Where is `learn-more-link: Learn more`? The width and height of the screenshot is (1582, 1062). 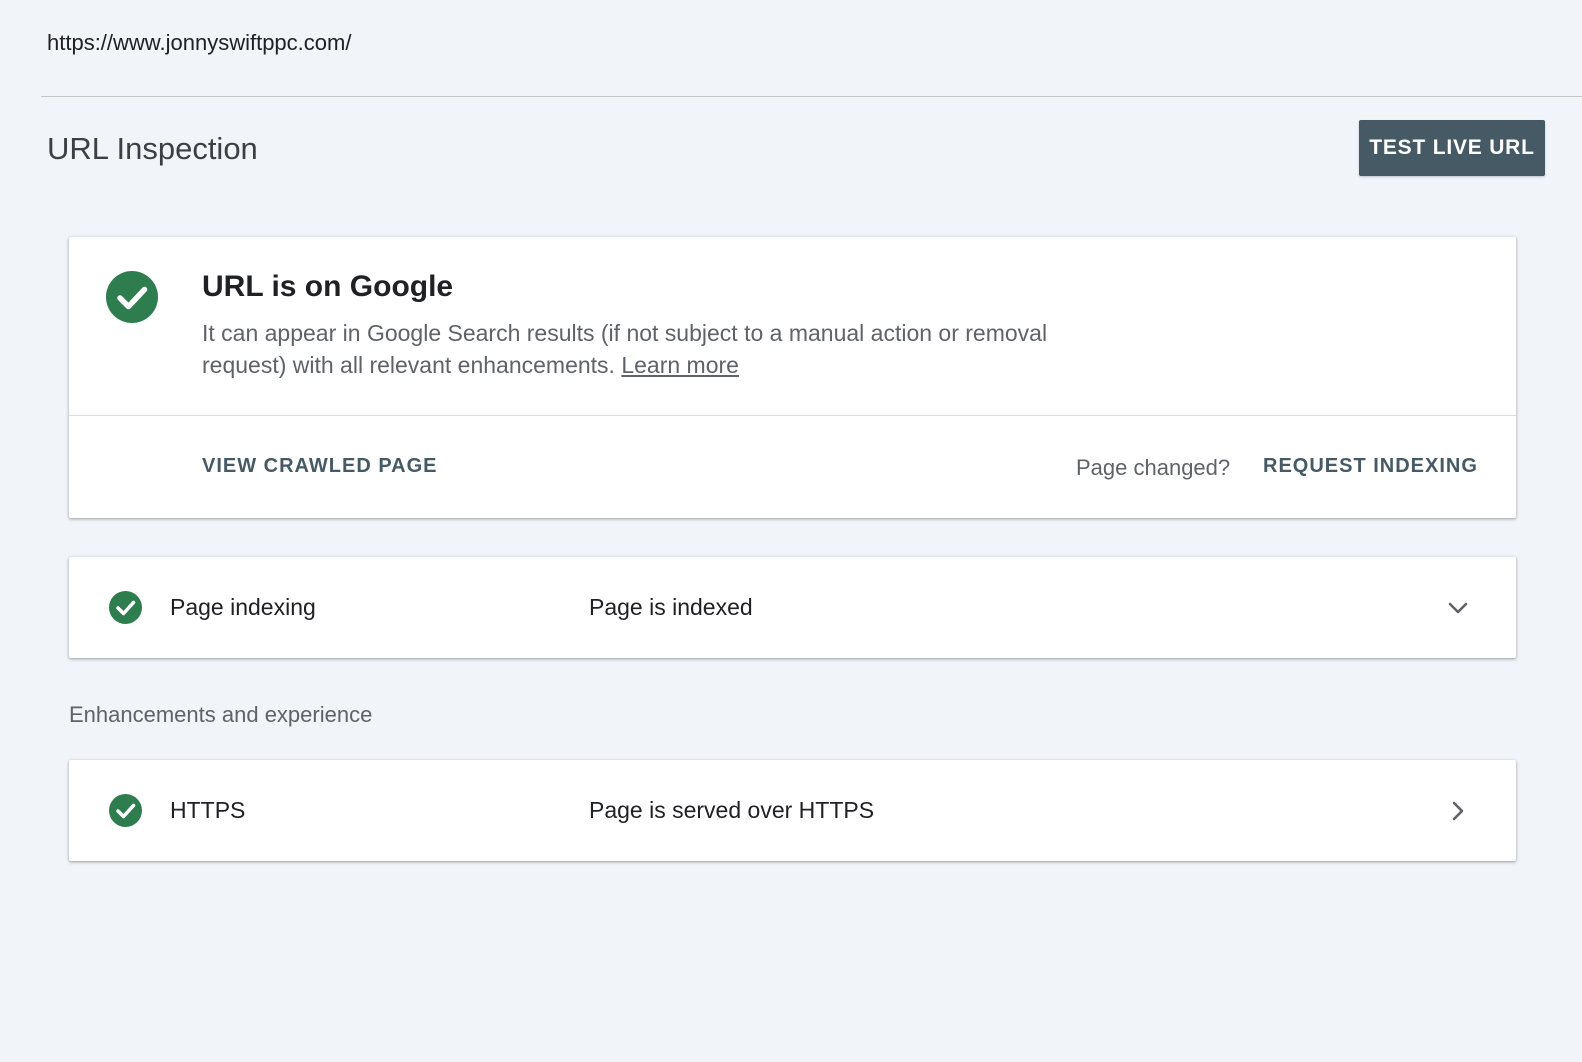
learn-more-link: Learn more is located at coordinates (680, 365).